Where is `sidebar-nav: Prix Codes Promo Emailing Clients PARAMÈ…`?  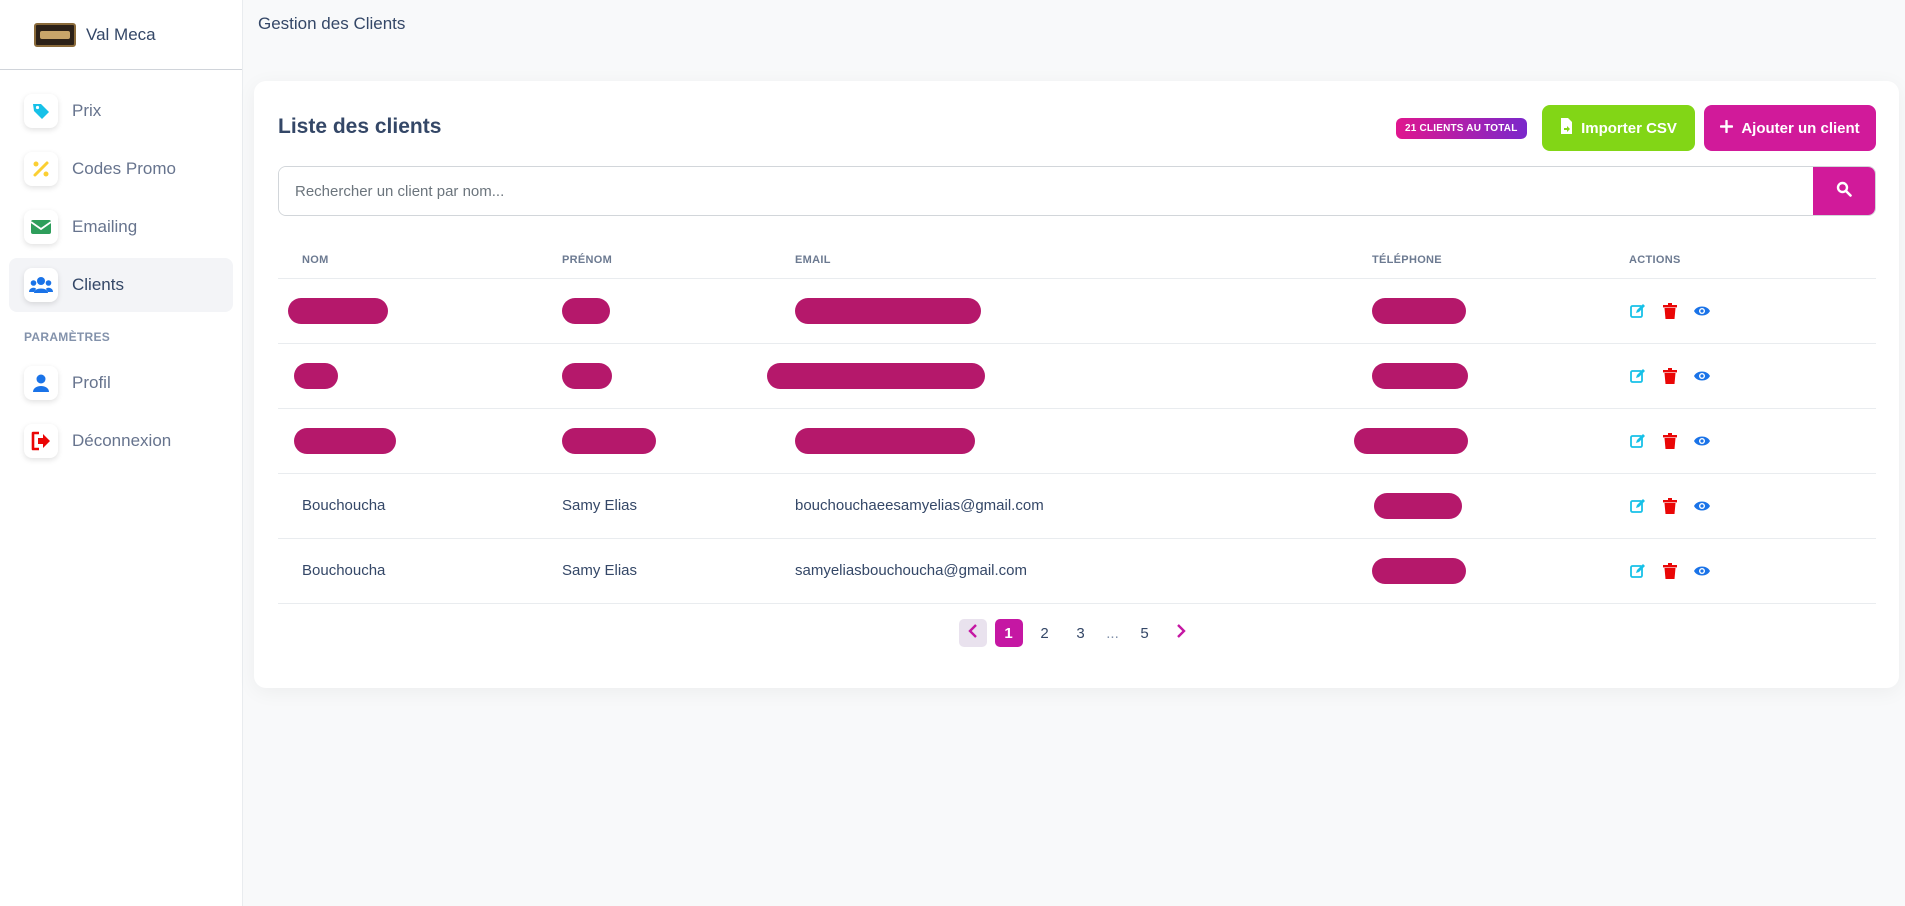 sidebar-nav: Prix Codes Promo Emailing Clients PARAMÈ… is located at coordinates (121, 269).